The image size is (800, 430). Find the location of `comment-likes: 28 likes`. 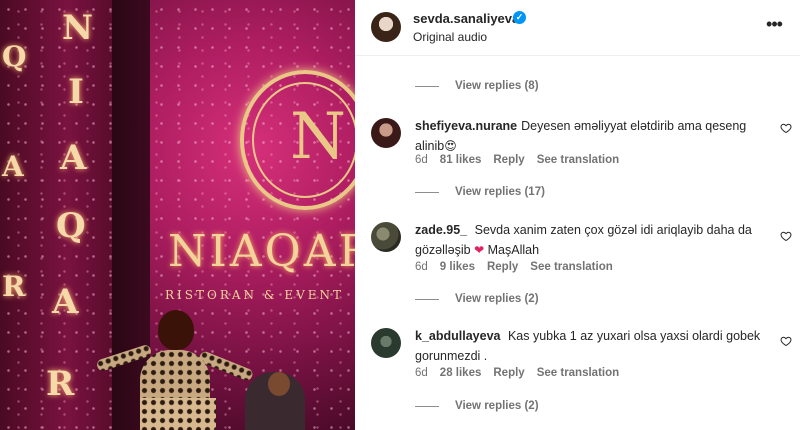

comment-likes: 28 likes is located at coordinates (461, 373).